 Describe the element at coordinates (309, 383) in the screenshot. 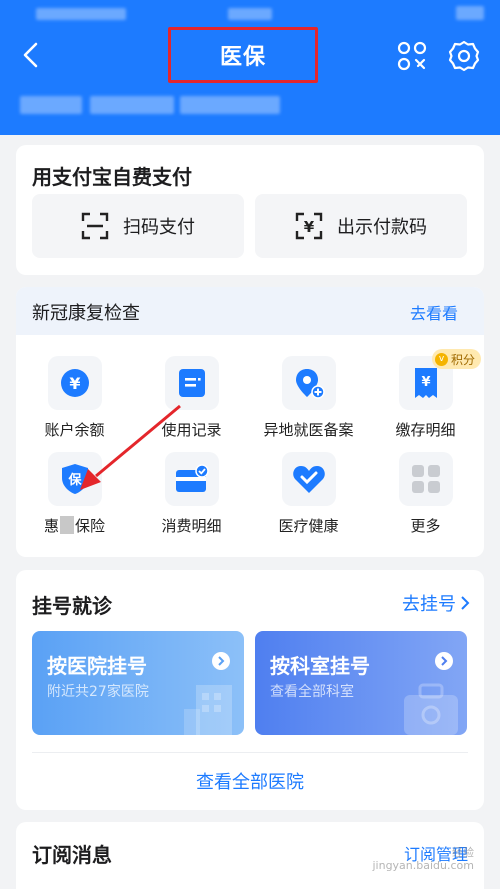

I see `location-plus-icon` at that location.